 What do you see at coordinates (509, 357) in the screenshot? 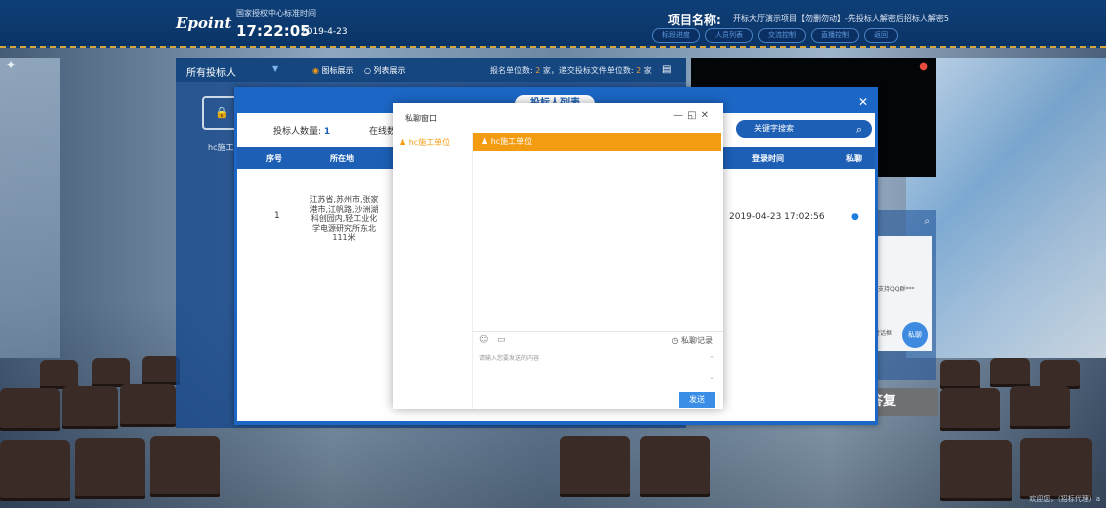
I see `message-input: 请输入您要发送的内容` at bounding box center [509, 357].